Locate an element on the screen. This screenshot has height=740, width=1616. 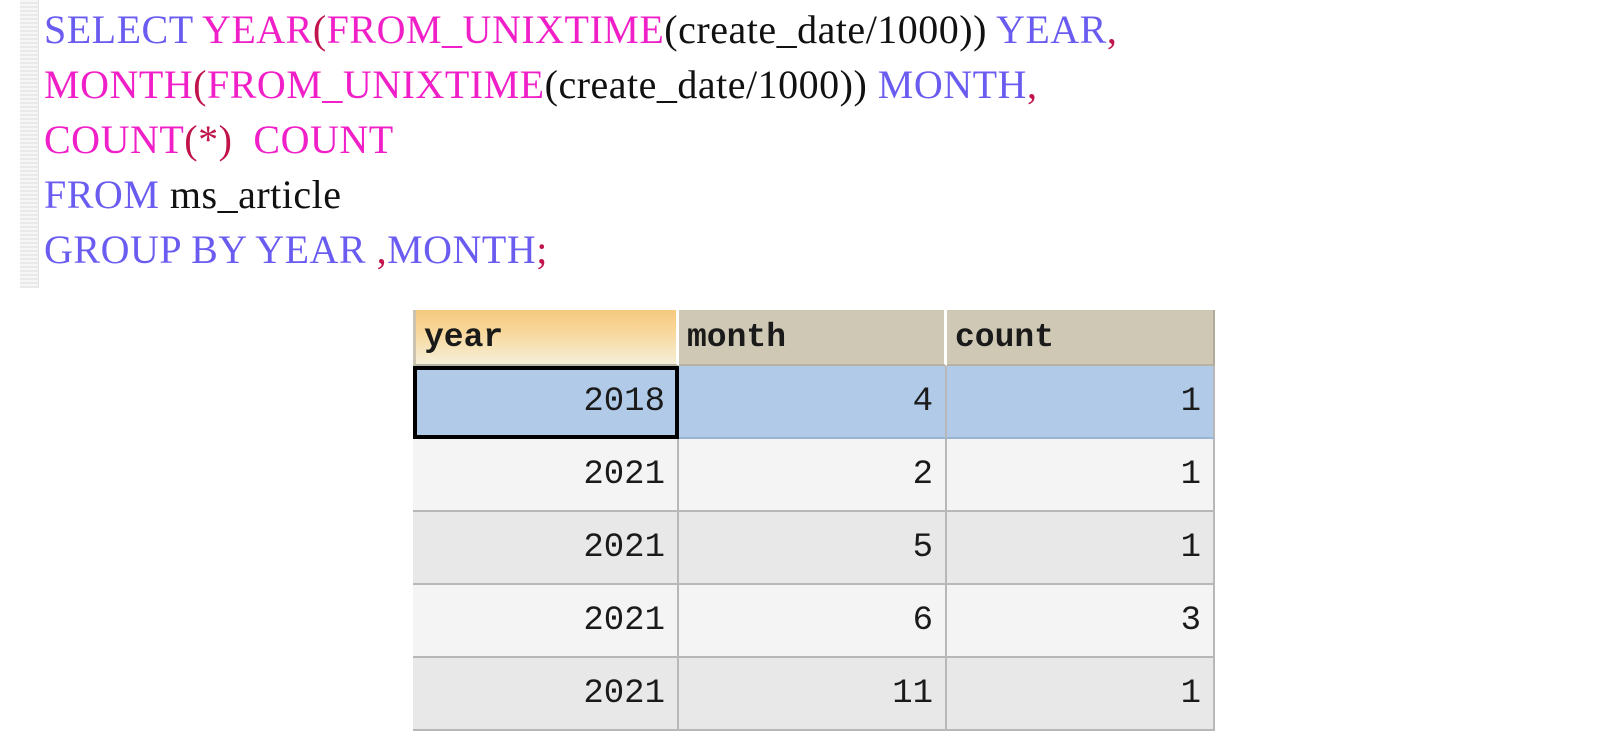
header-row: year month count is located at coordinates (814, 338).